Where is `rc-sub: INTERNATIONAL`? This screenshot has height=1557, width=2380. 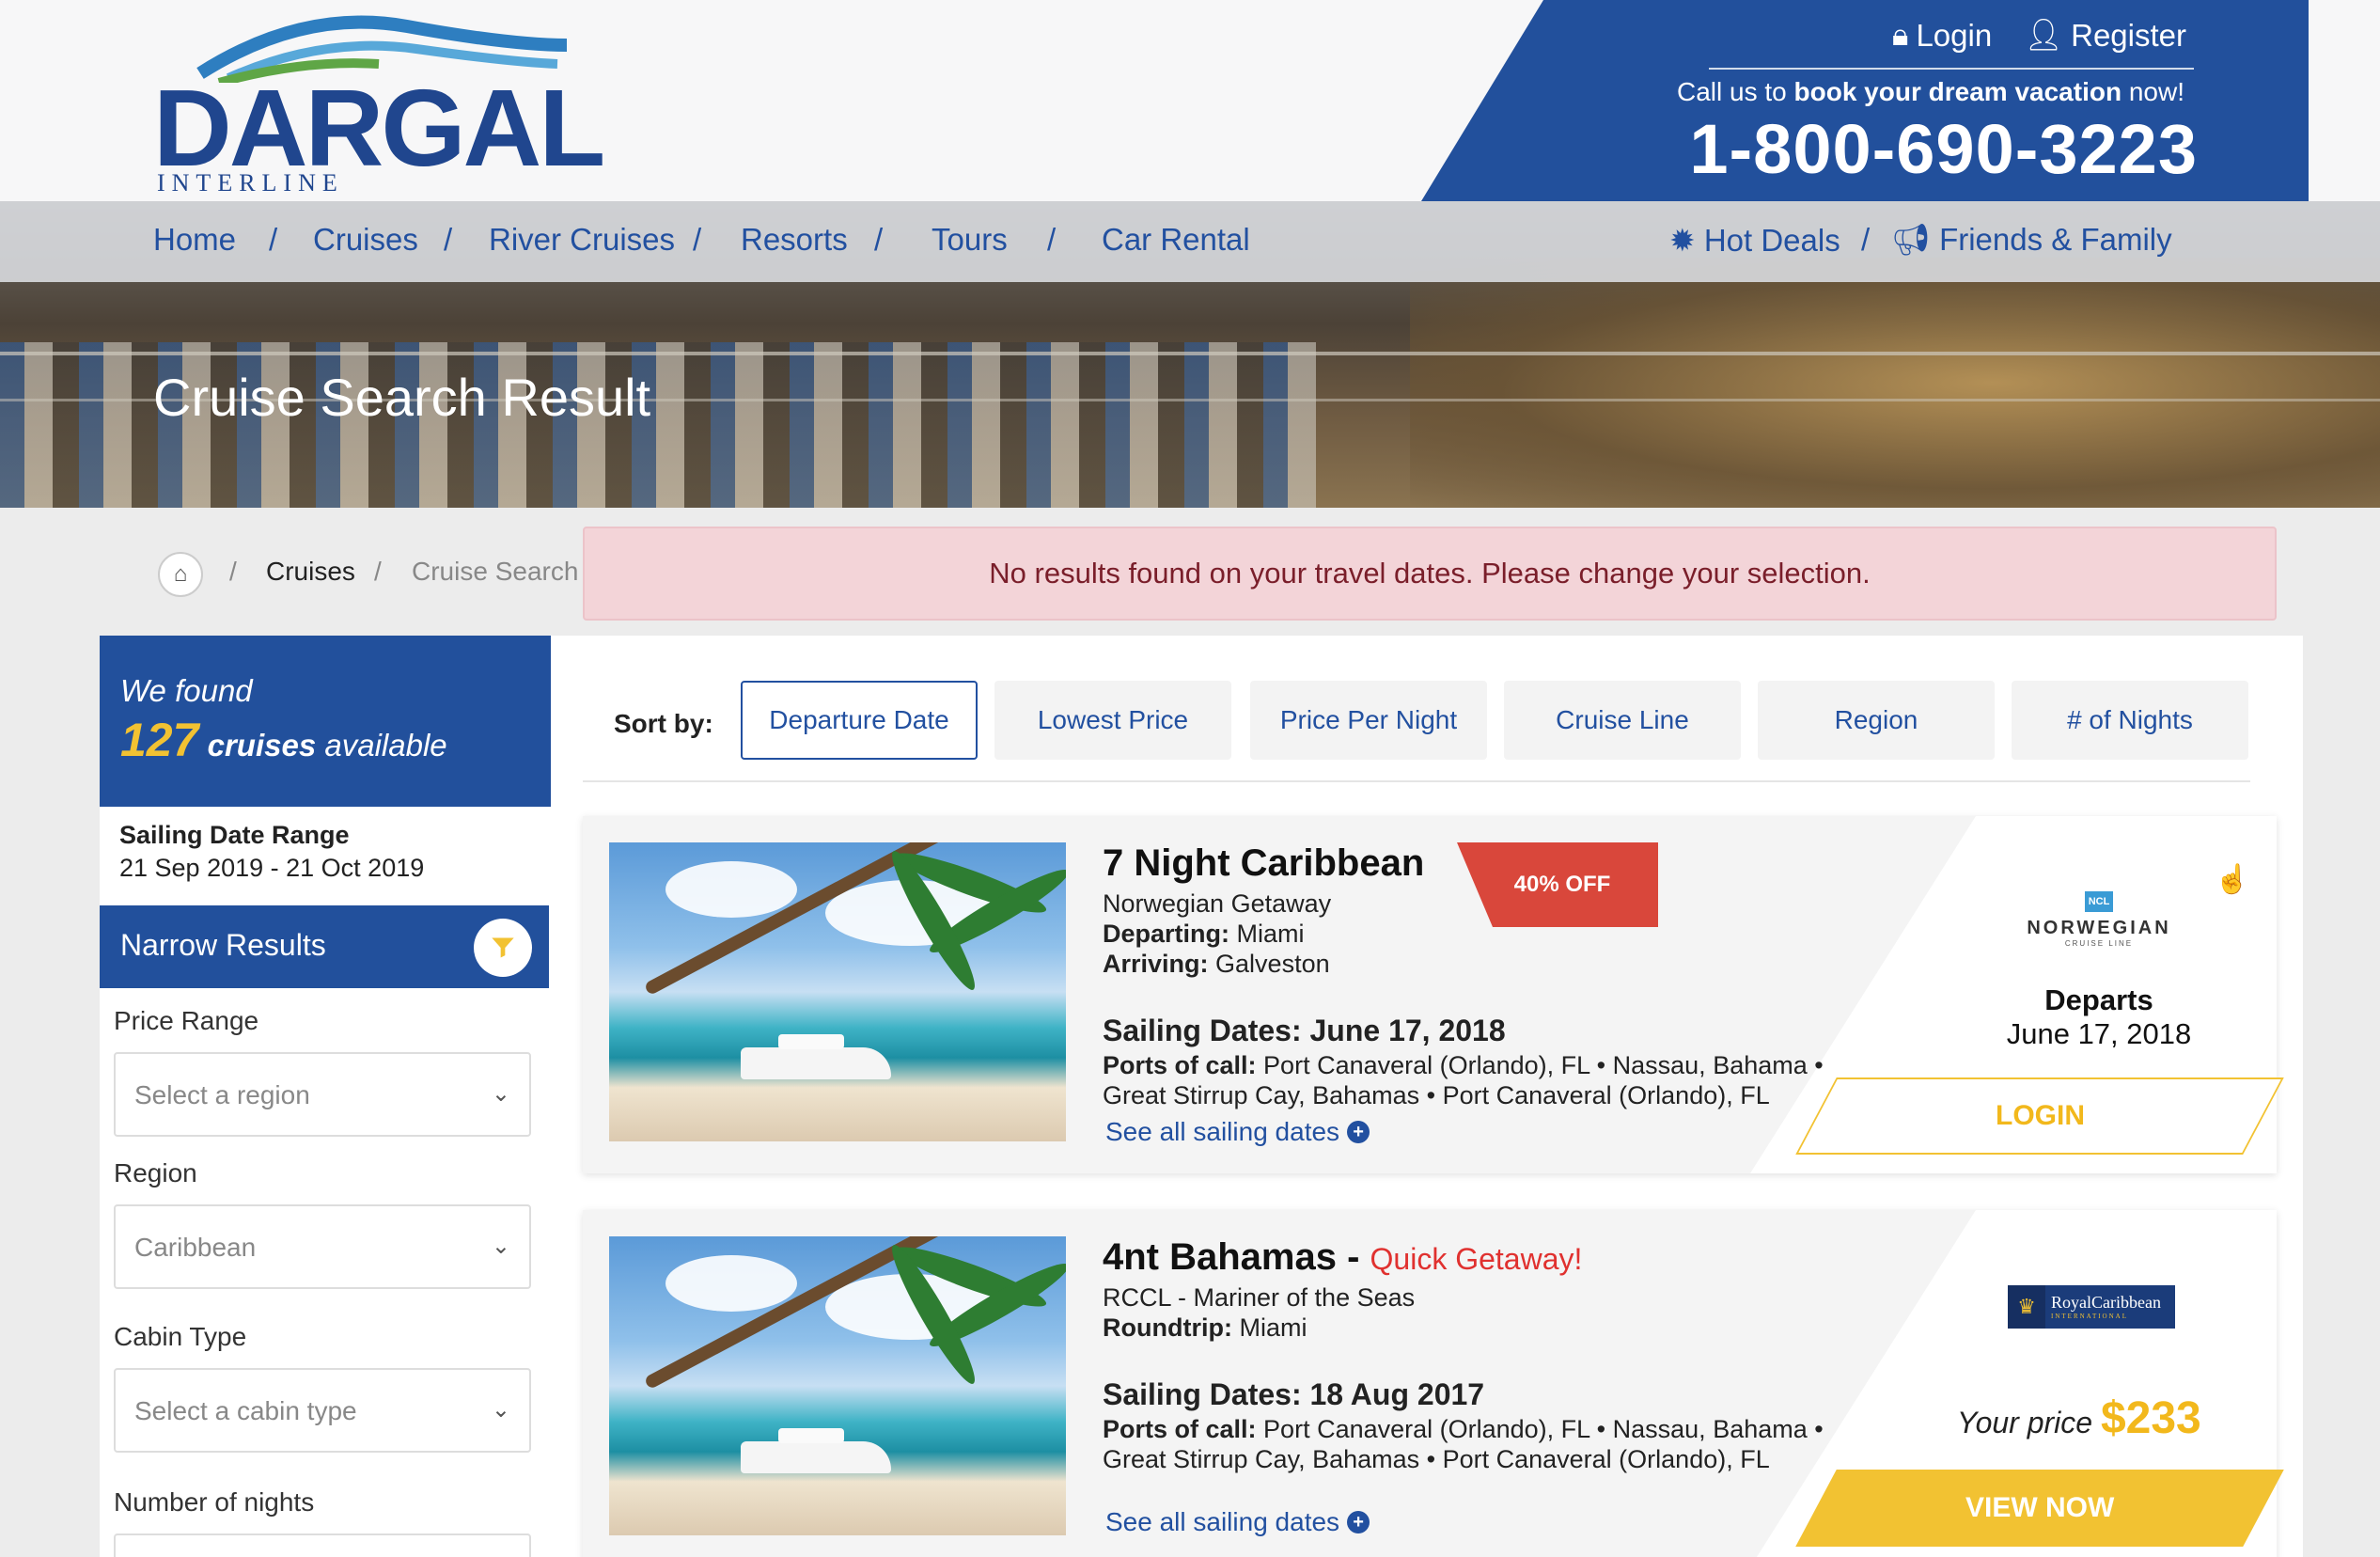 rc-sub: INTERNATIONAL is located at coordinates (2089, 1316).